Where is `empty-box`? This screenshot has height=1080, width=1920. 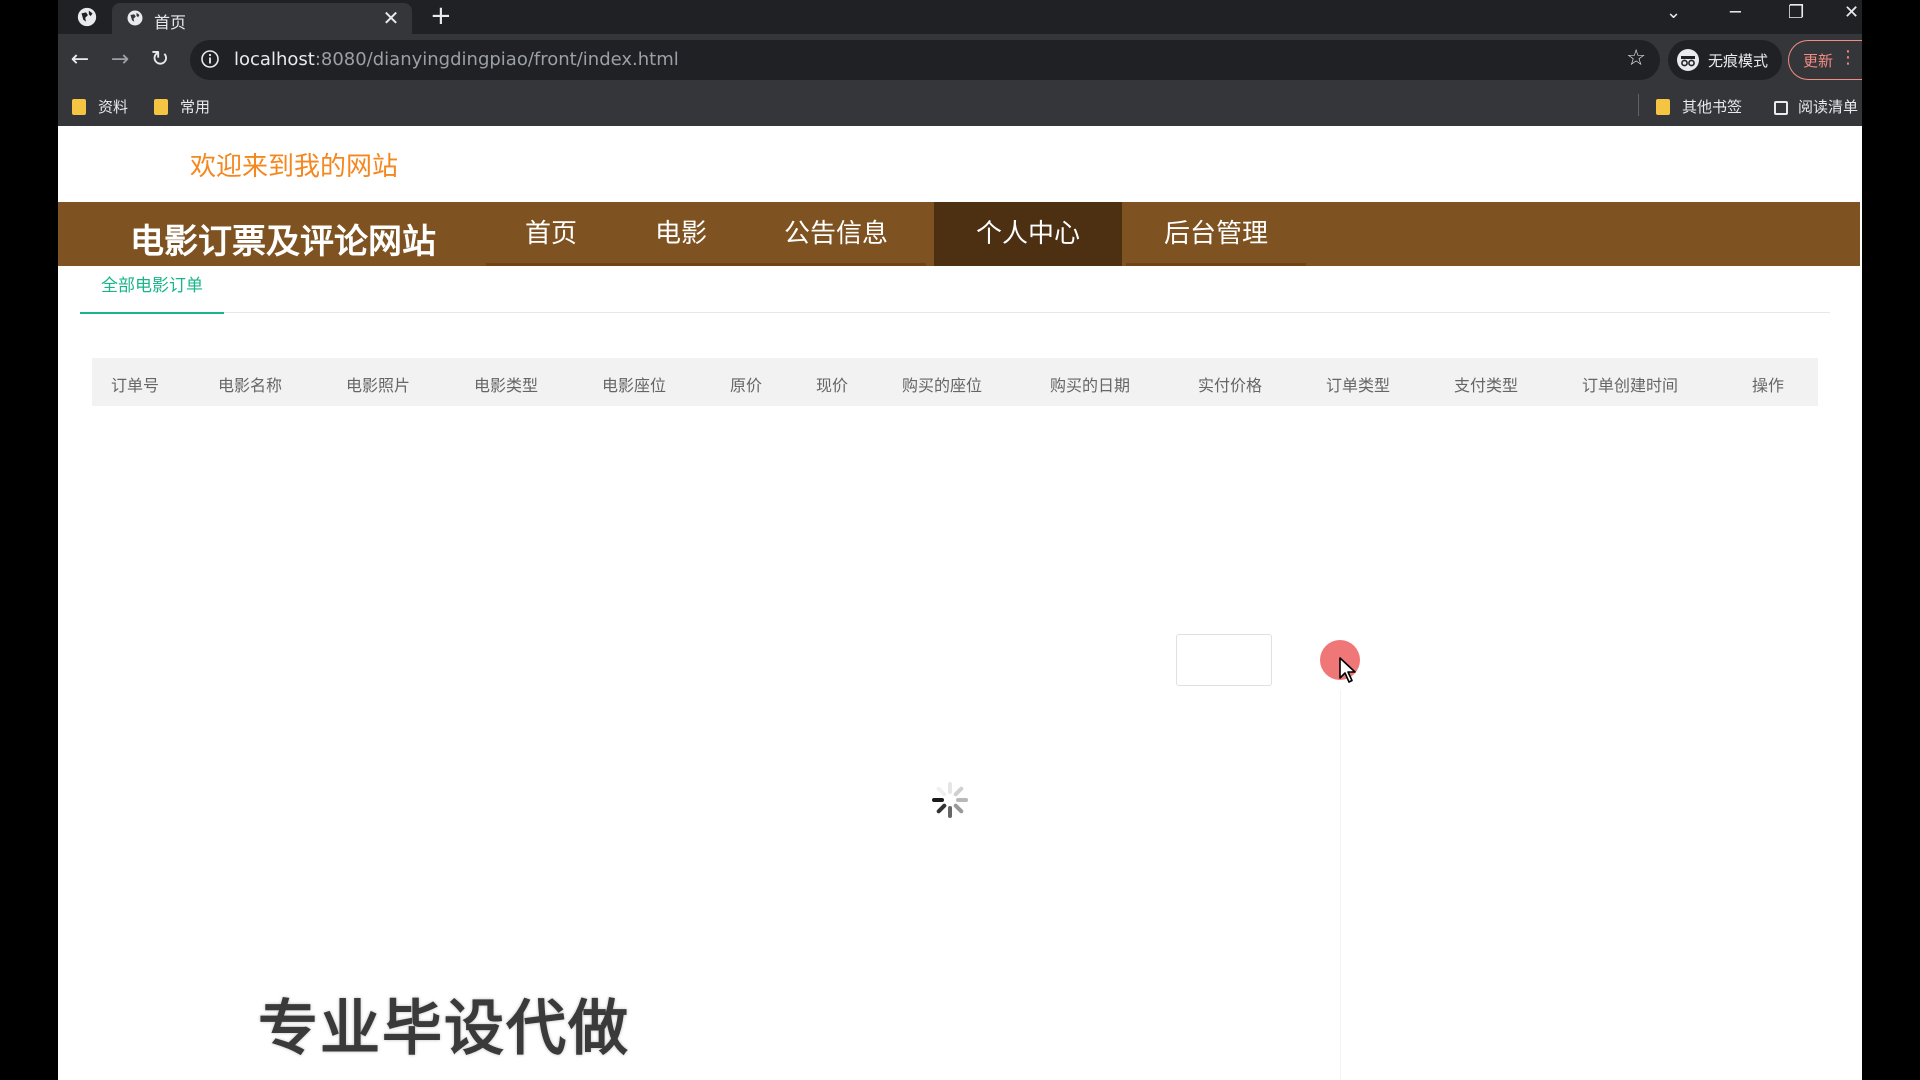 empty-box is located at coordinates (1224, 660).